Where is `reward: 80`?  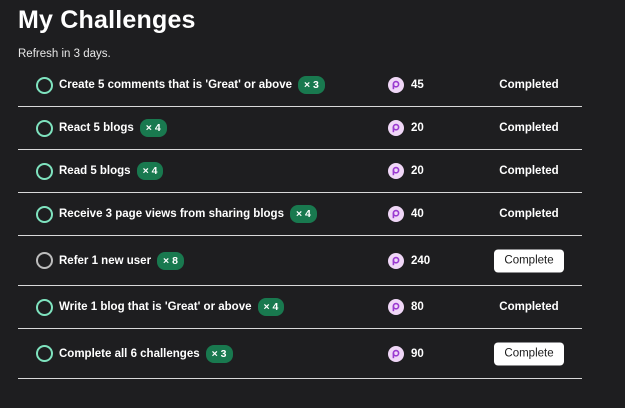 reward: 80 is located at coordinates (406, 307).